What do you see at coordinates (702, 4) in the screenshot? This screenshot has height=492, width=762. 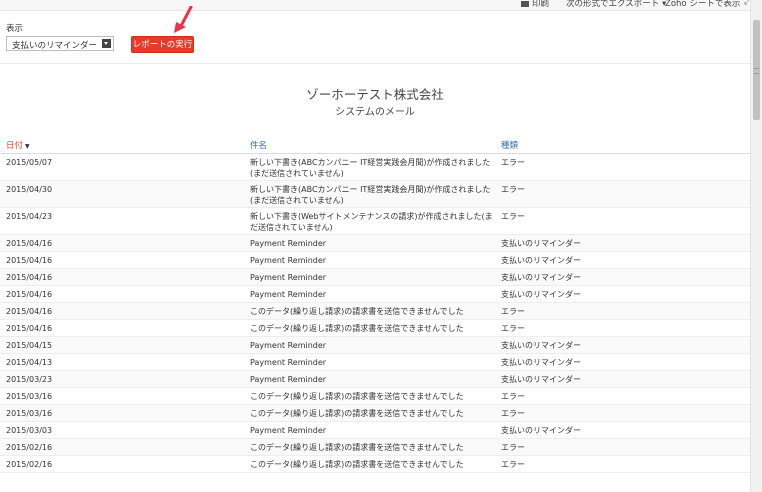 I see `zoho-sheet-link: Zoho シートで表示` at bounding box center [702, 4].